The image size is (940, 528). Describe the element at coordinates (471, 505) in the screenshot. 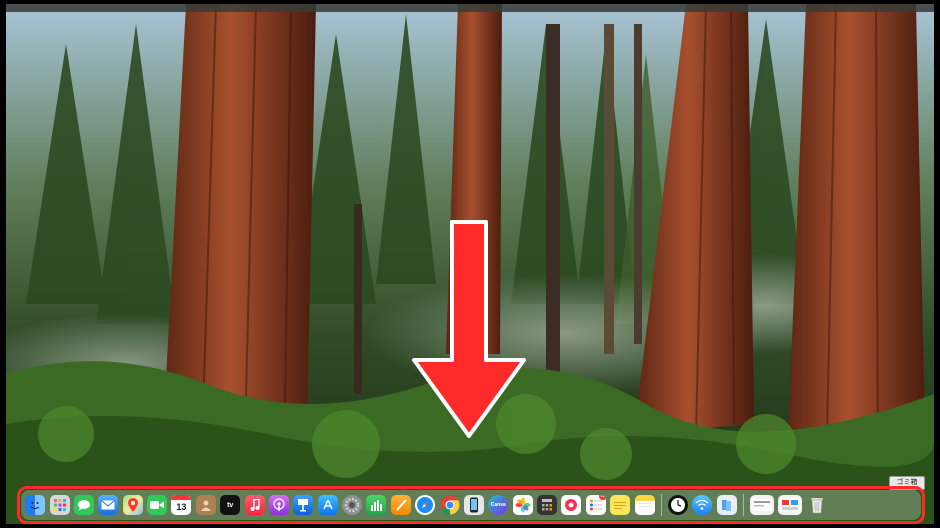

I see `dock-highlight-box` at that location.